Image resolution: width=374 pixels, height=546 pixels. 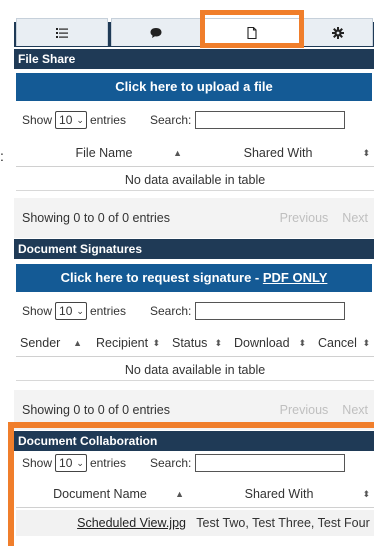 What do you see at coordinates (96, 218) in the screenshot?
I see `file-share-info: Showing 0 to 0 of 0 entries` at bounding box center [96, 218].